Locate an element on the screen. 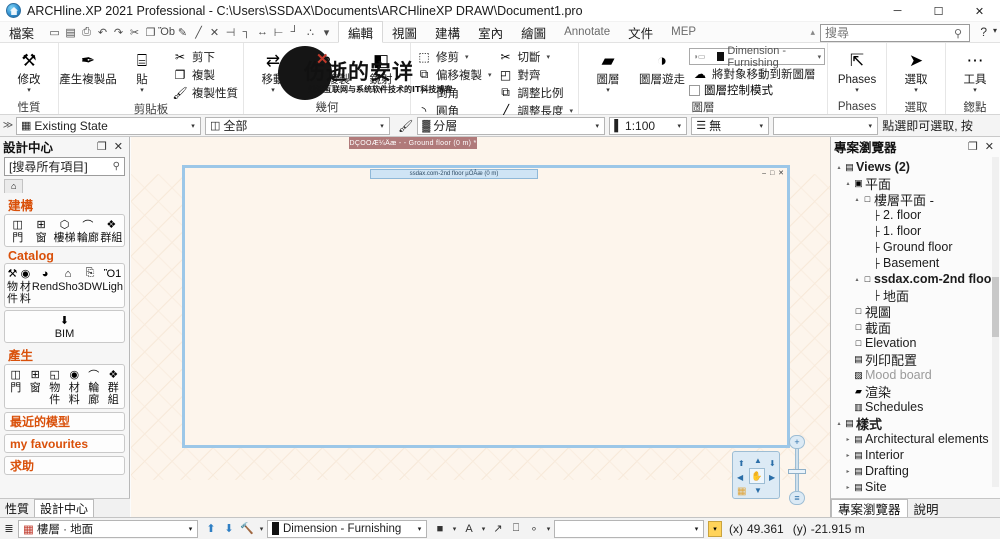 This screenshot has width=1000, height=539. dc-item-showroom-icon: ⌂ Sho is located at coordinates (68, 285).